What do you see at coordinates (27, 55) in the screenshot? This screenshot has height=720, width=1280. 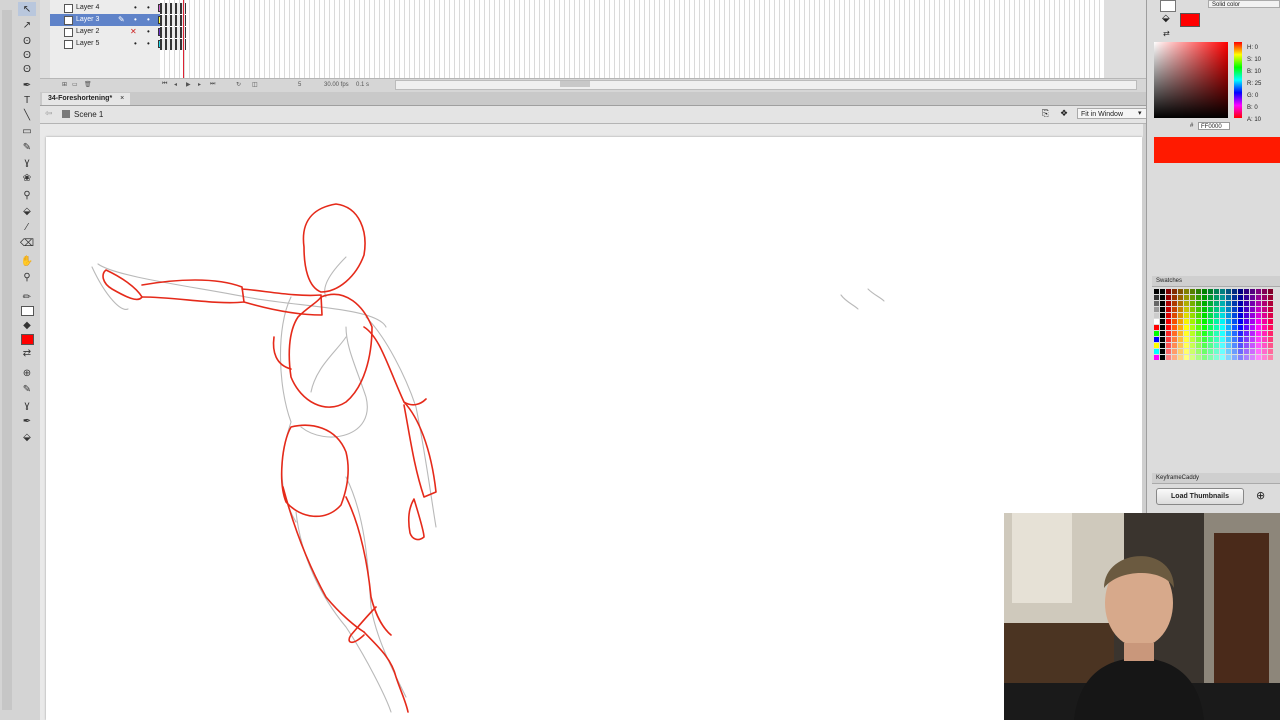 I see `3d-rotation-tool-icon: ʘ` at bounding box center [27, 55].